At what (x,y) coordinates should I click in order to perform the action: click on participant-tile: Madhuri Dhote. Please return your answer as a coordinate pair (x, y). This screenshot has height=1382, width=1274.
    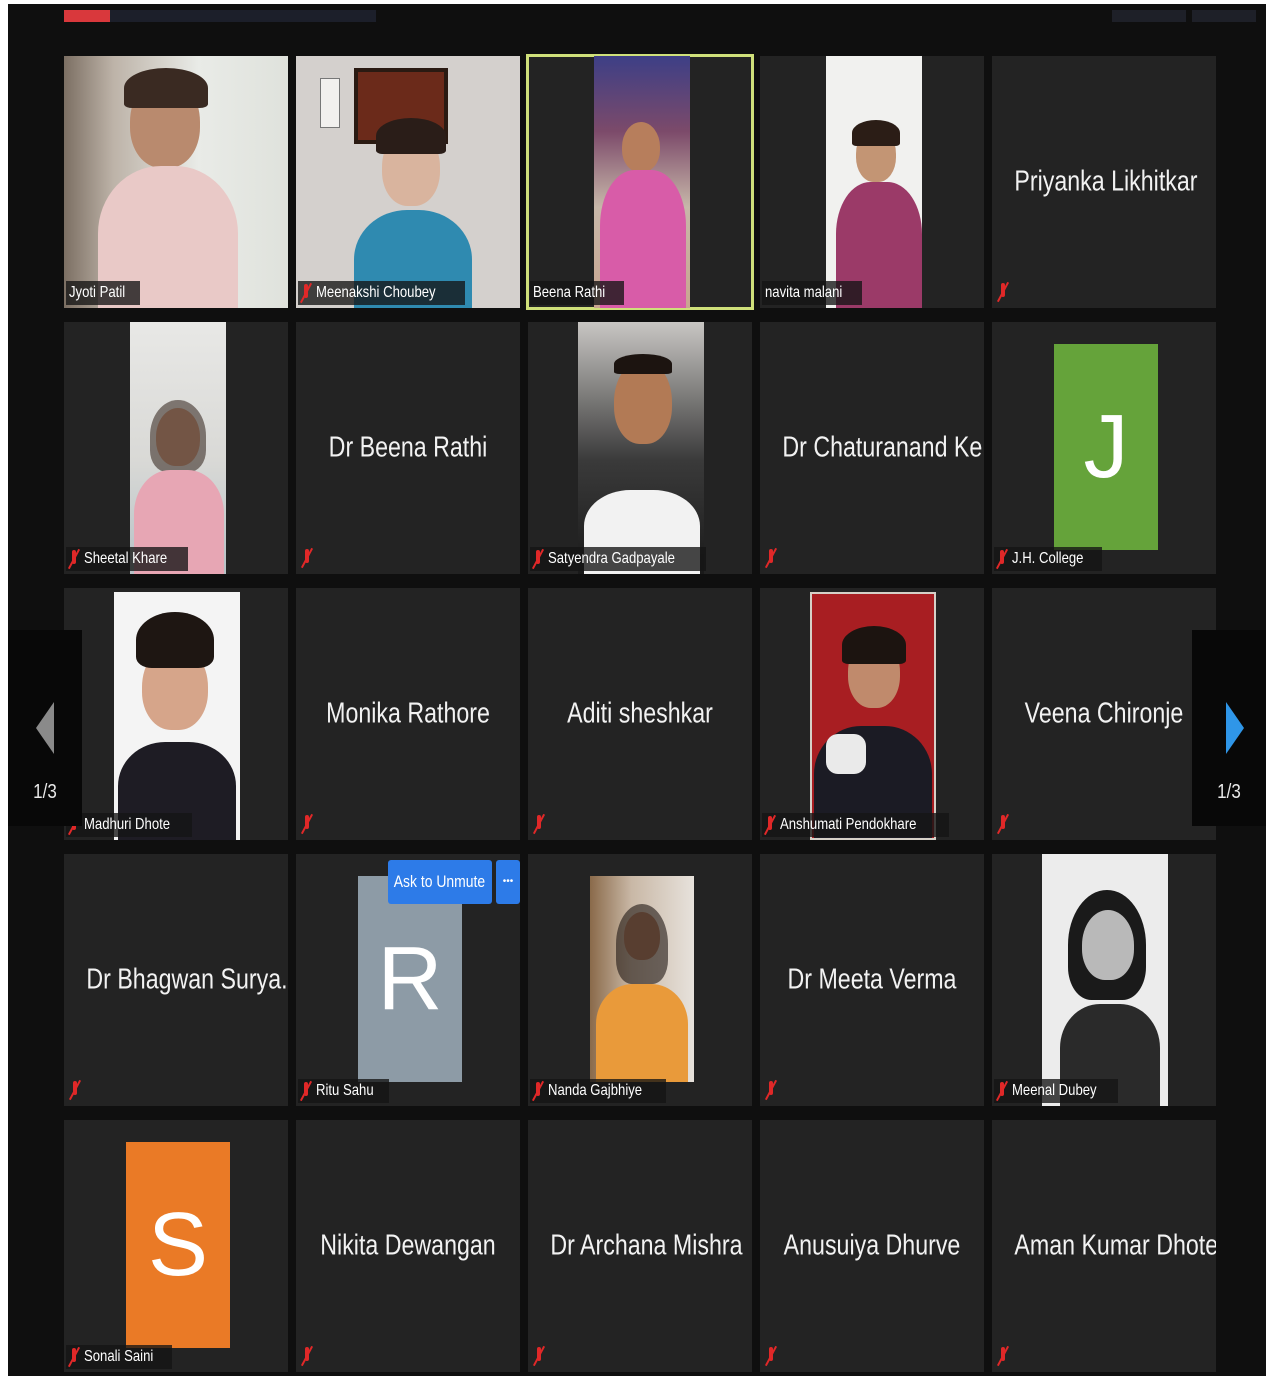
    Looking at the image, I should click on (176, 714).